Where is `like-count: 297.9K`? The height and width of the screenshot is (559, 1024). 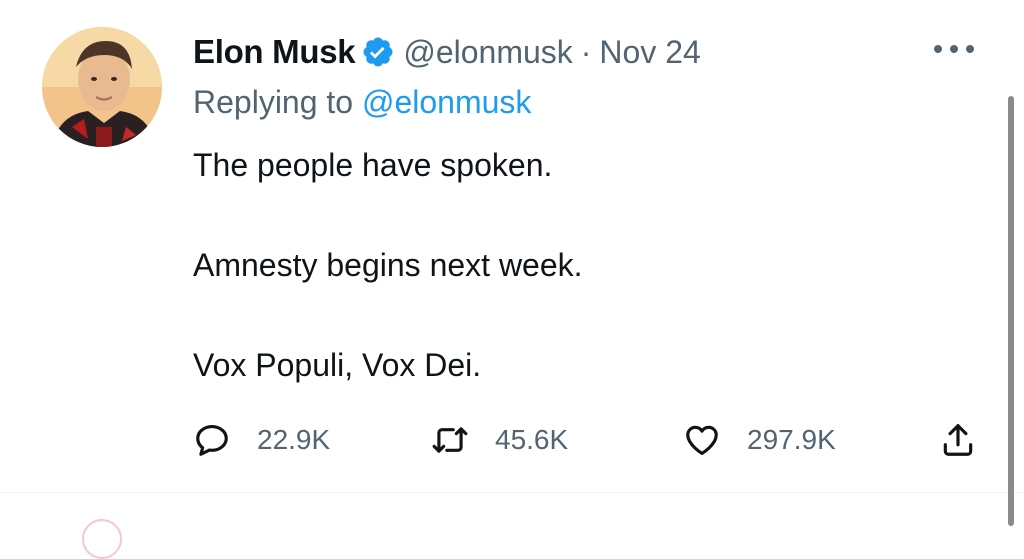 like-count: 297.9K is located at coordinates (791, 439).